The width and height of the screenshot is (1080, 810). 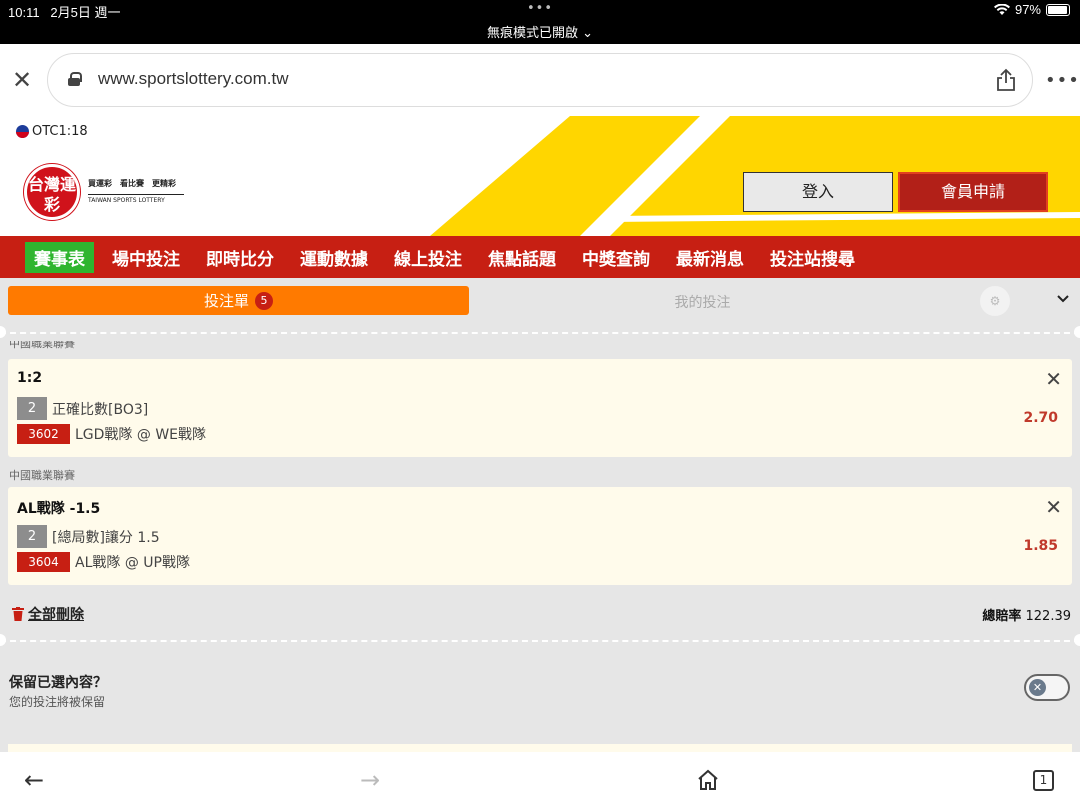 I want to click on bet-selection: 1:2, so click(x=30, y=378).